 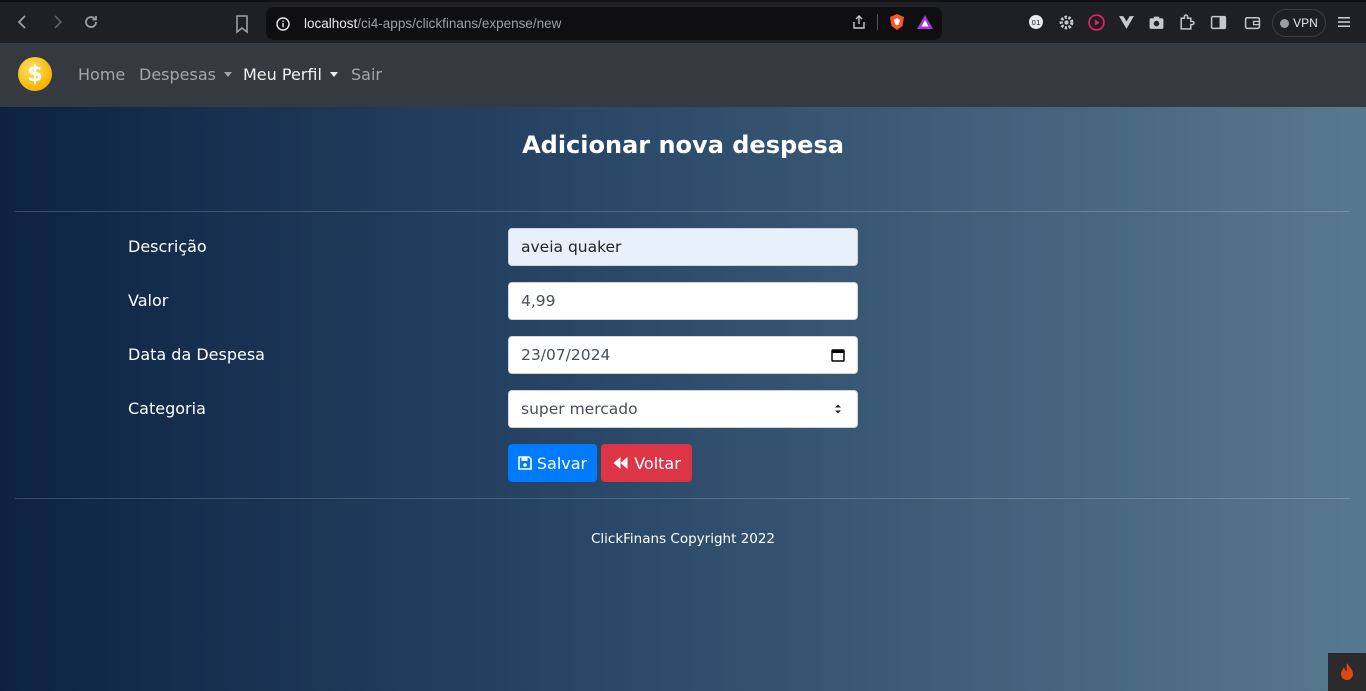 I want to click on data-despesa-input: 23/07/2024, so click(x=683, y=355).